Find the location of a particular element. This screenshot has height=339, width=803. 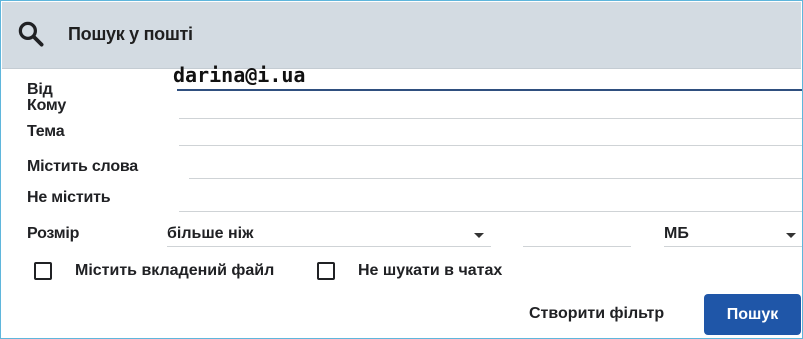

doesnt-have-label: Не містить is located at coordinates (69, 197).